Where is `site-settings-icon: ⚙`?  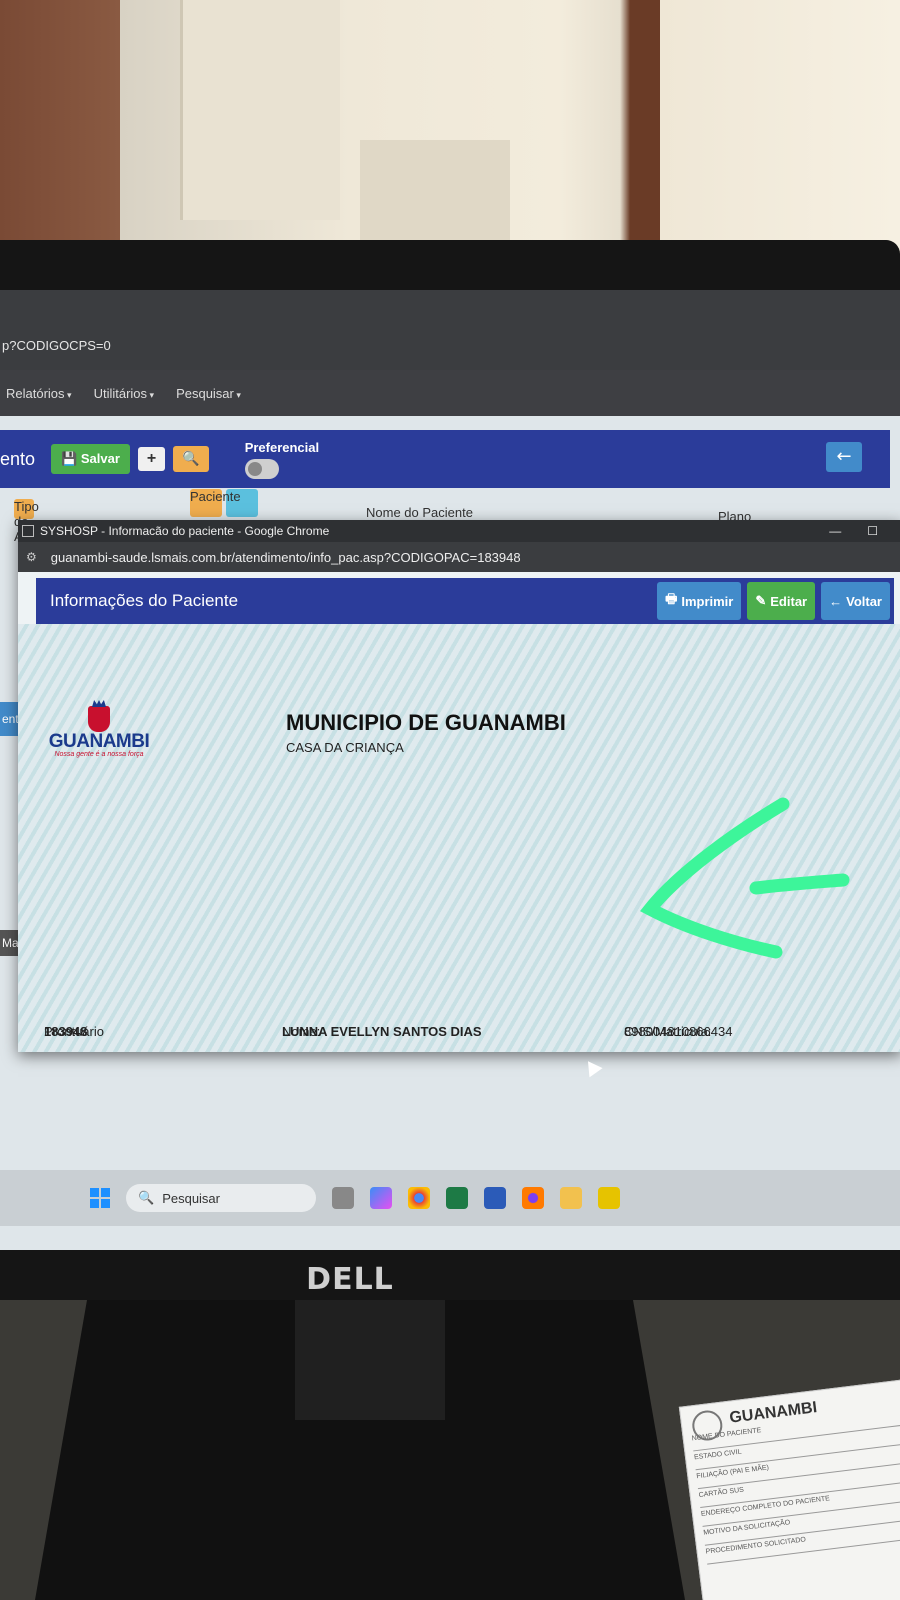 site-settings-icon: ⚙ is located at coordinates (31, 557).